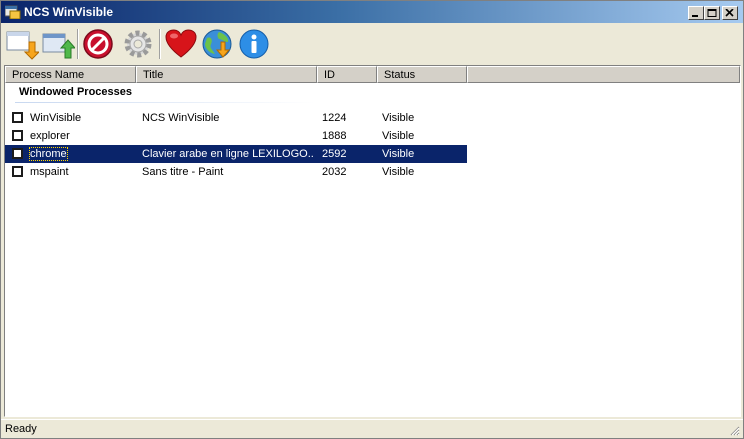 The height and width of the screenshot is (439, 744). Describe the element at coordinates (70, 74) in the screenshot. I see `column-header-process-name: Process Name` at that location.